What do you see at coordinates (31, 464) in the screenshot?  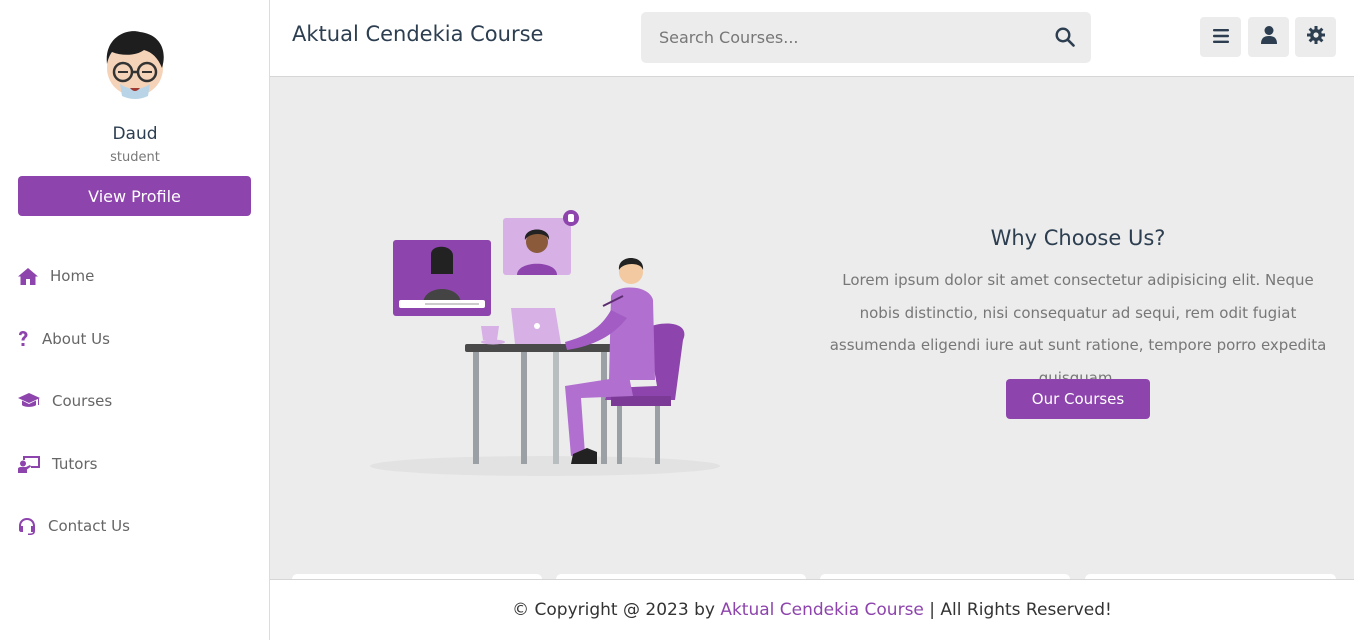 I see `chalkboard-teacher-icon` at bounding box center [31, 464].